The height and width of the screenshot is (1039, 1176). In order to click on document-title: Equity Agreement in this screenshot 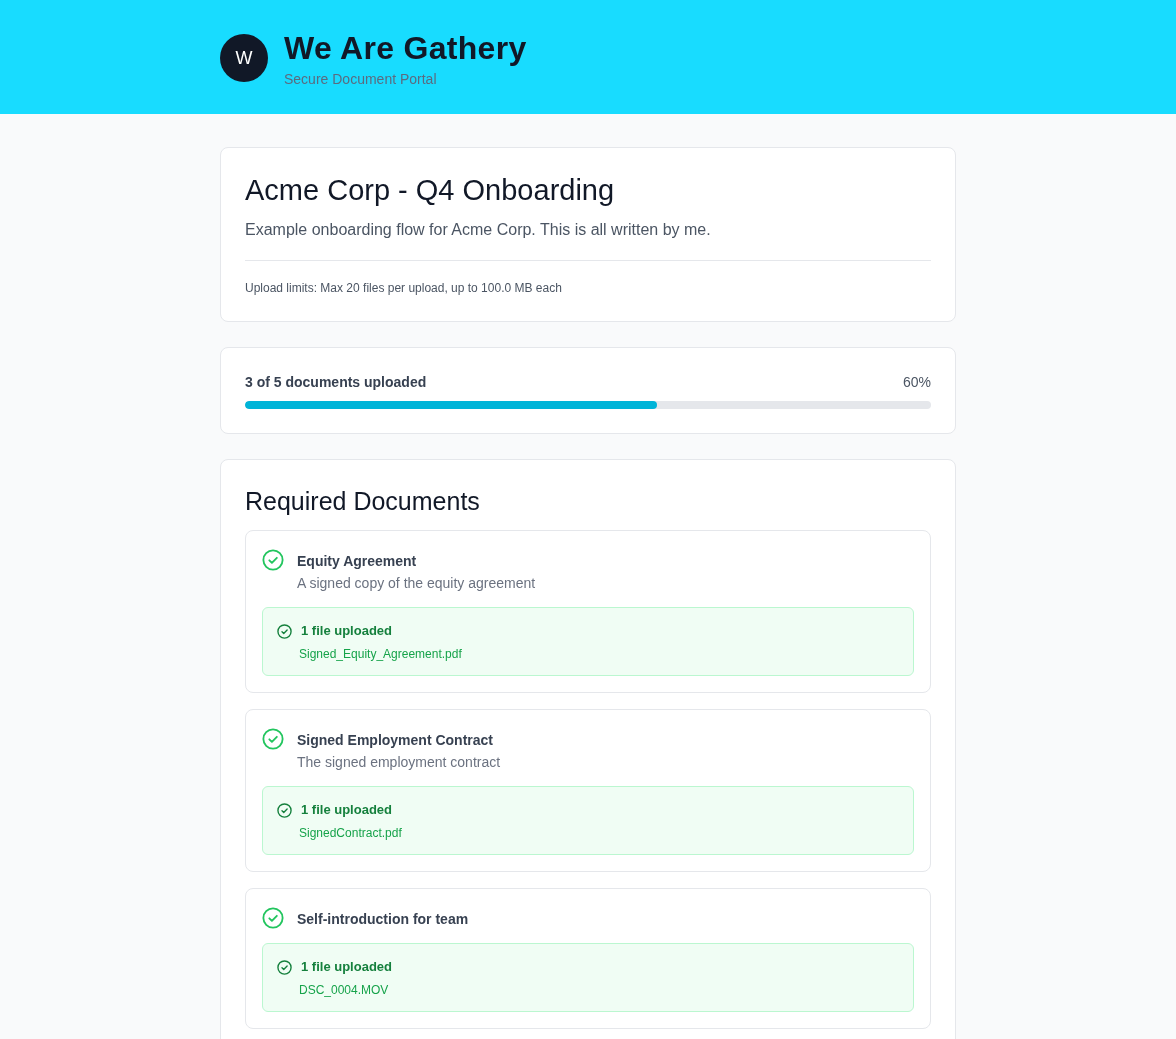, I will do `click(357, 562)`.